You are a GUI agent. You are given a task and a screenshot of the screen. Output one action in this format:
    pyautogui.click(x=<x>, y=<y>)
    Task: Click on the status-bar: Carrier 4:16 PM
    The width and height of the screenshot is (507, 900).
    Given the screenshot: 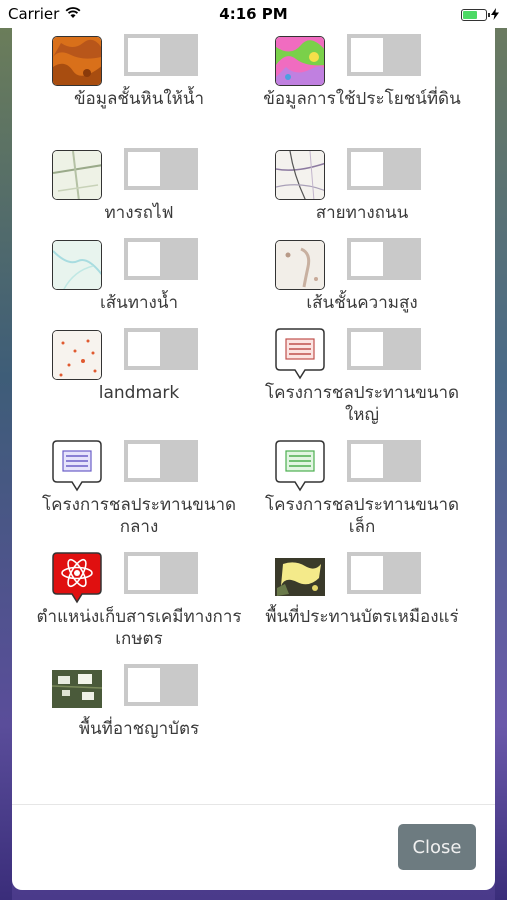 What is the action you would take?
    pyautogui.click(x=253, y=14)
    